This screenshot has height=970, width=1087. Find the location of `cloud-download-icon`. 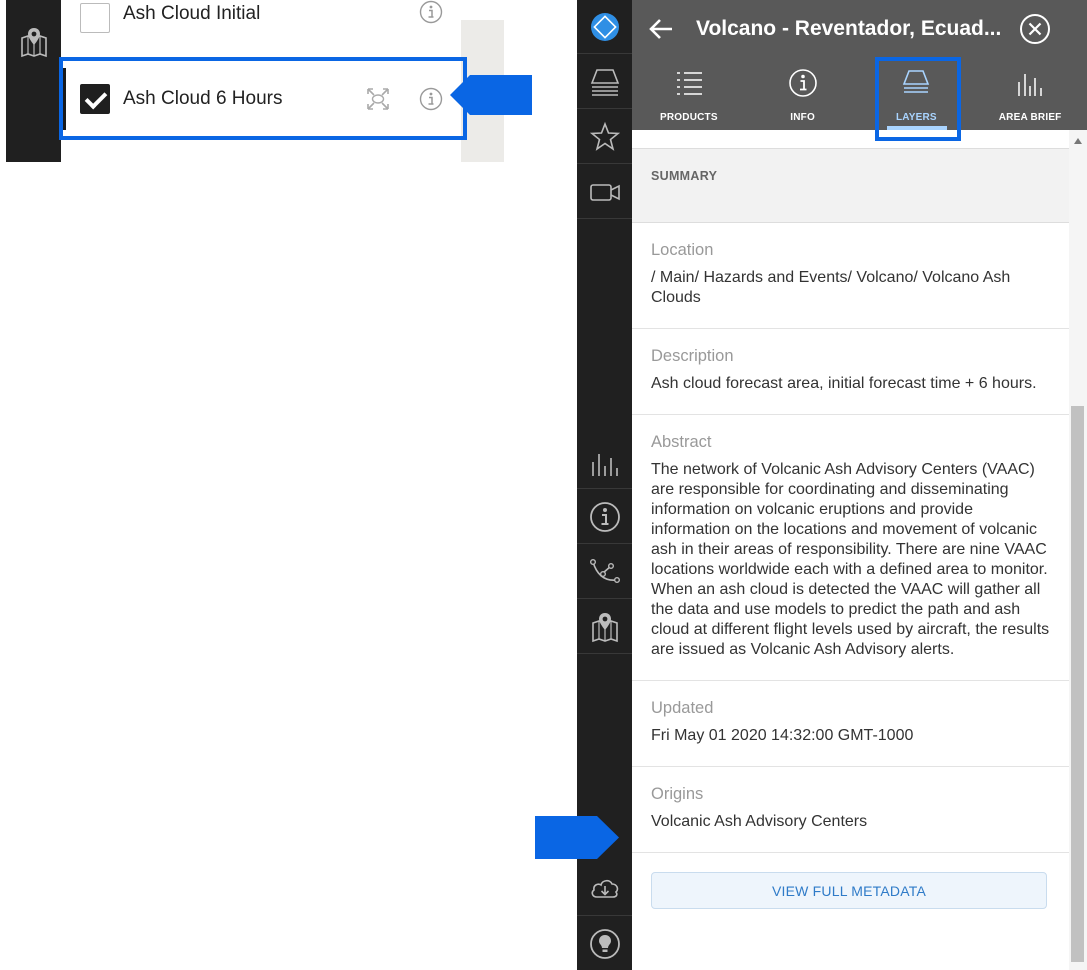

cloud-download-icon is located at coordinates (604, 888).